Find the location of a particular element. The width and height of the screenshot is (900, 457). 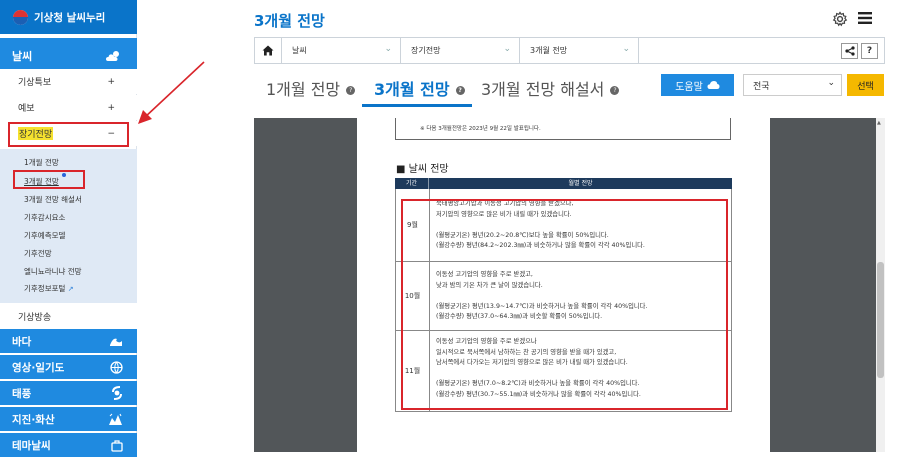

globe-icon is located at coordinates (116, 367).